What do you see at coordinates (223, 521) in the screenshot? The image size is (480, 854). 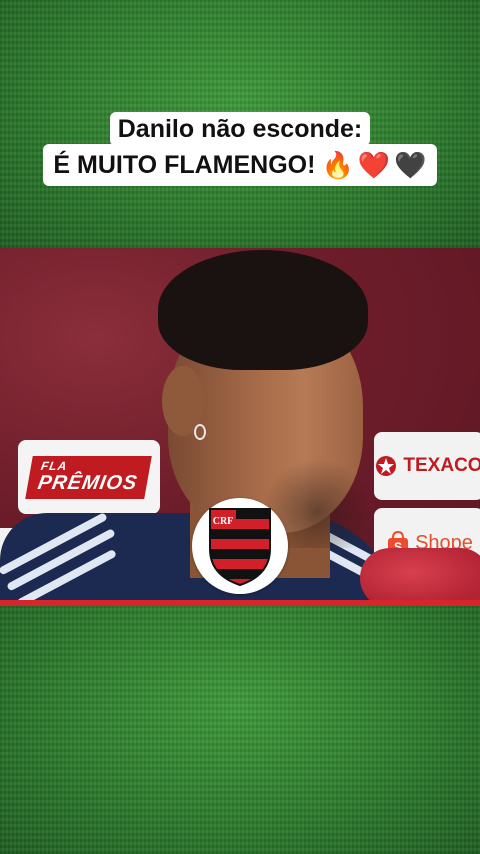 I see `crest-monogram: CRF` at bounding box center [223, 521].